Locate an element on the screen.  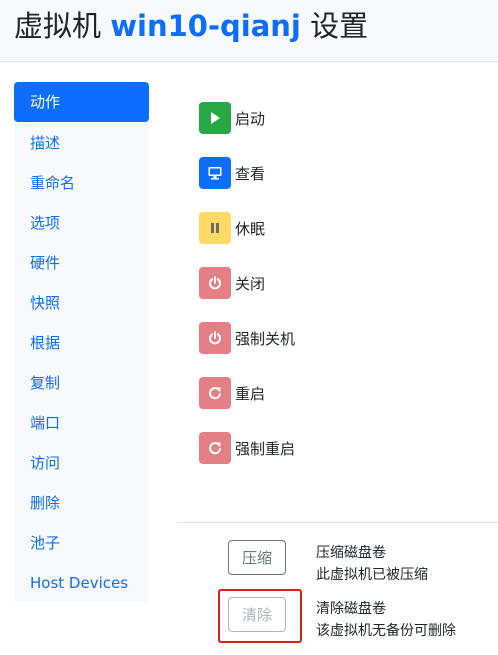
sidebar-item-snapshots: 快照 is located at coordinates (81, 303).